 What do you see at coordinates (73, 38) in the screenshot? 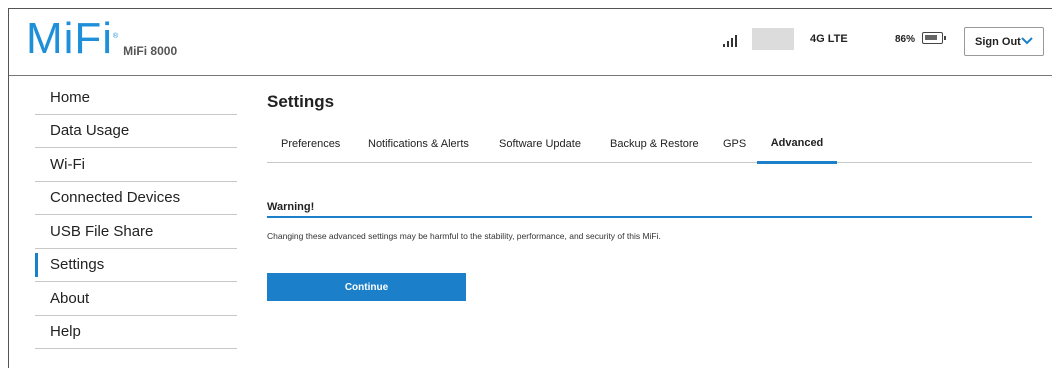
I see `logo-mark: MiFi ®` at bounding box center [73, 38].